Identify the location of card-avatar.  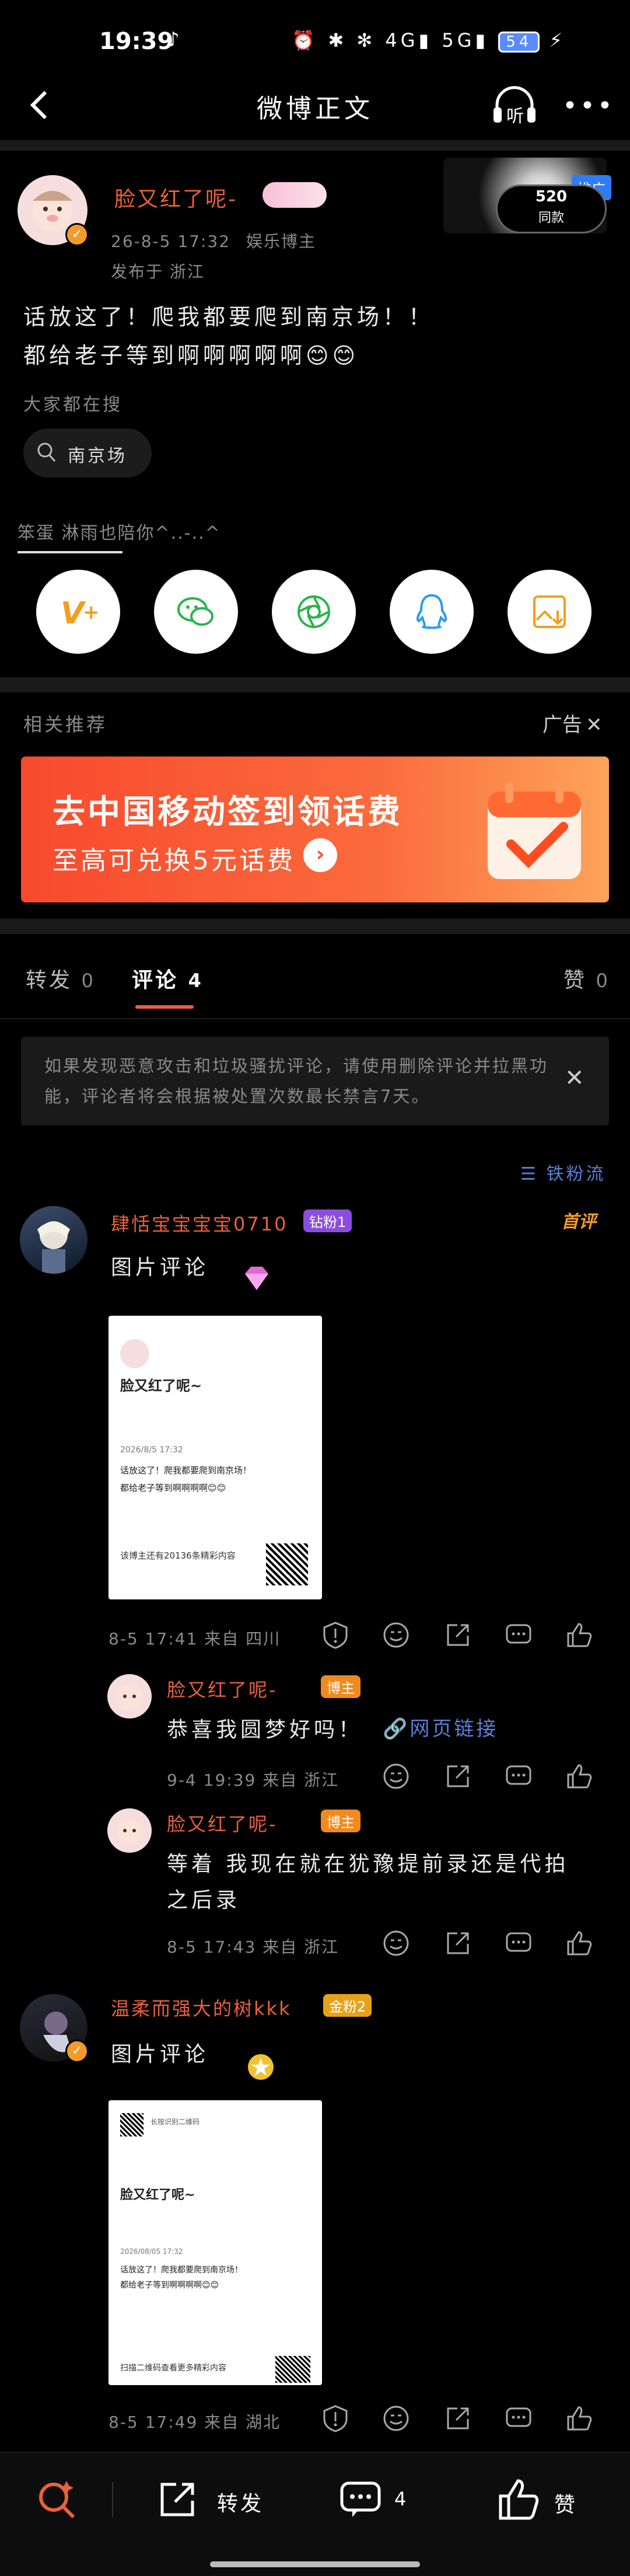
(134, 1354).